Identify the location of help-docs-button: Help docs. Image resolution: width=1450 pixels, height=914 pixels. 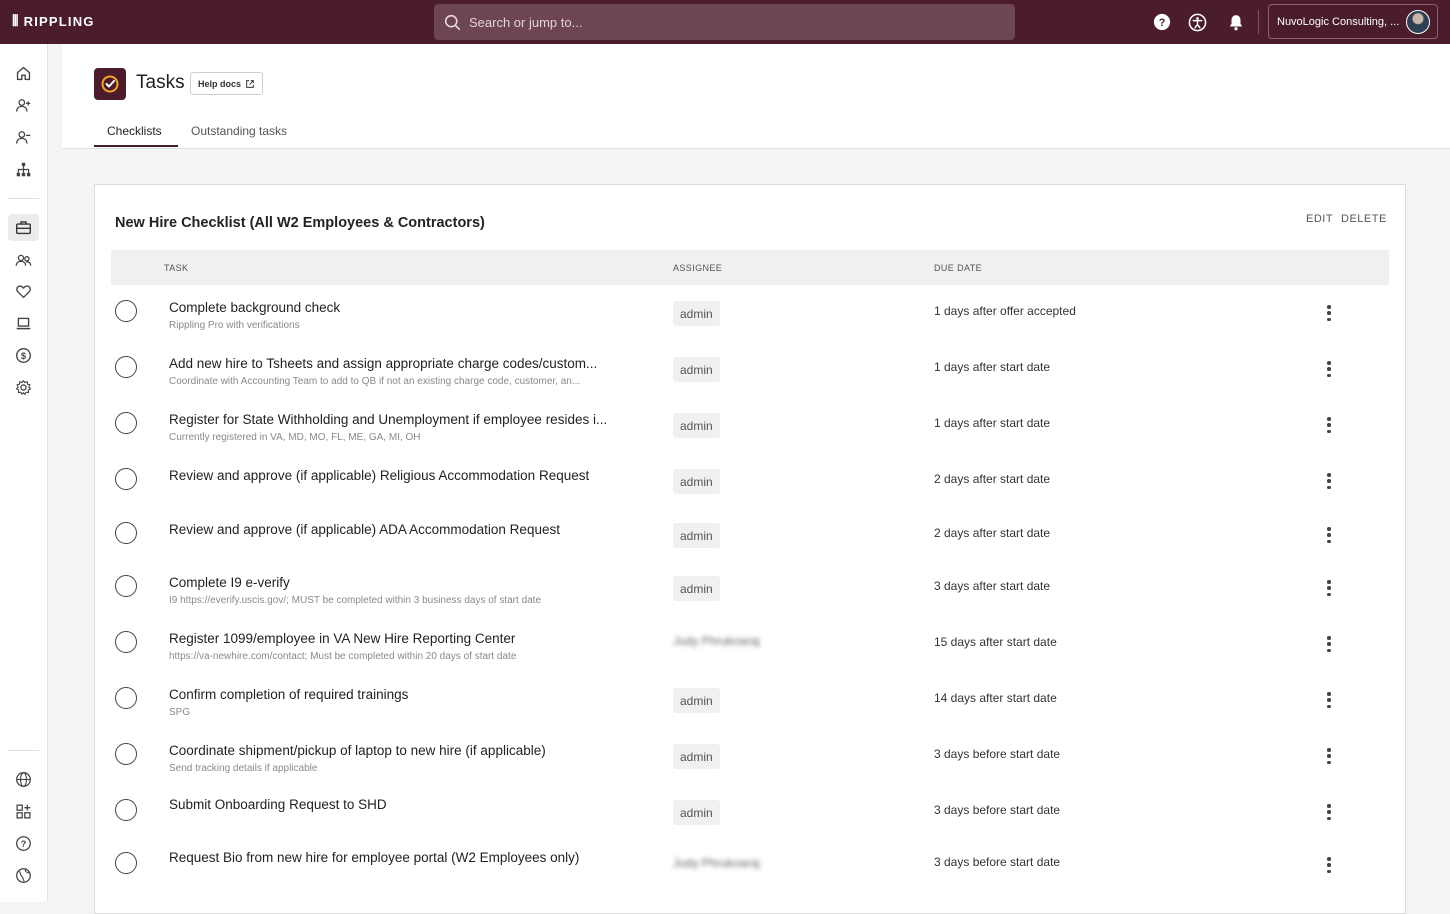
(227, 83).